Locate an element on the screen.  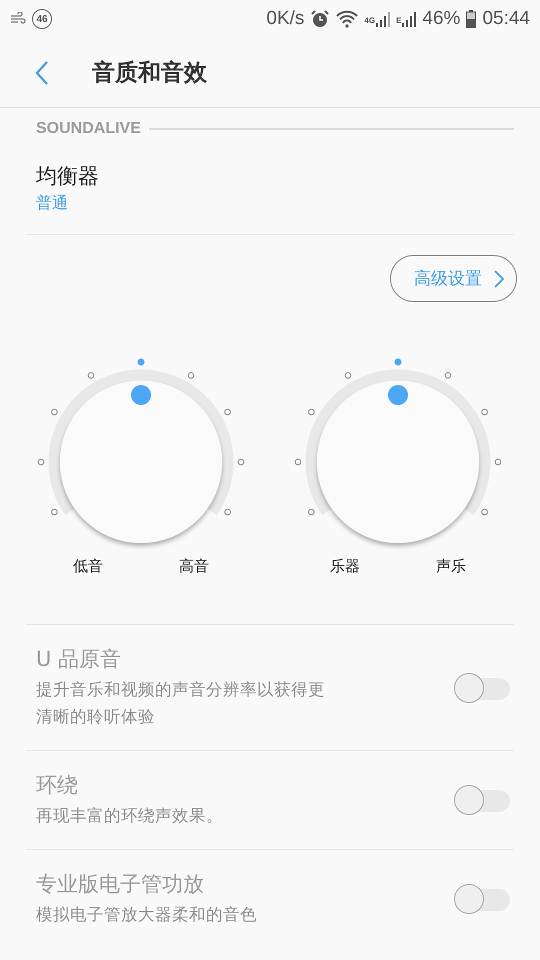
knob-label: 低音 is located at coordinates (88, 566).